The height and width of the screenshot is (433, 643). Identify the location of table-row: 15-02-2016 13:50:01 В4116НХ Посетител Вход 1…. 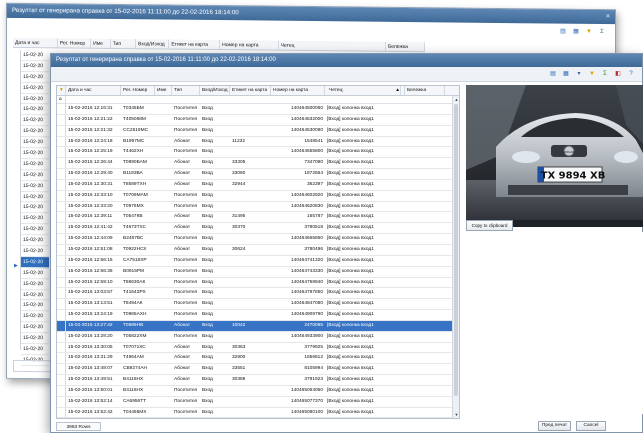
(258, 391).